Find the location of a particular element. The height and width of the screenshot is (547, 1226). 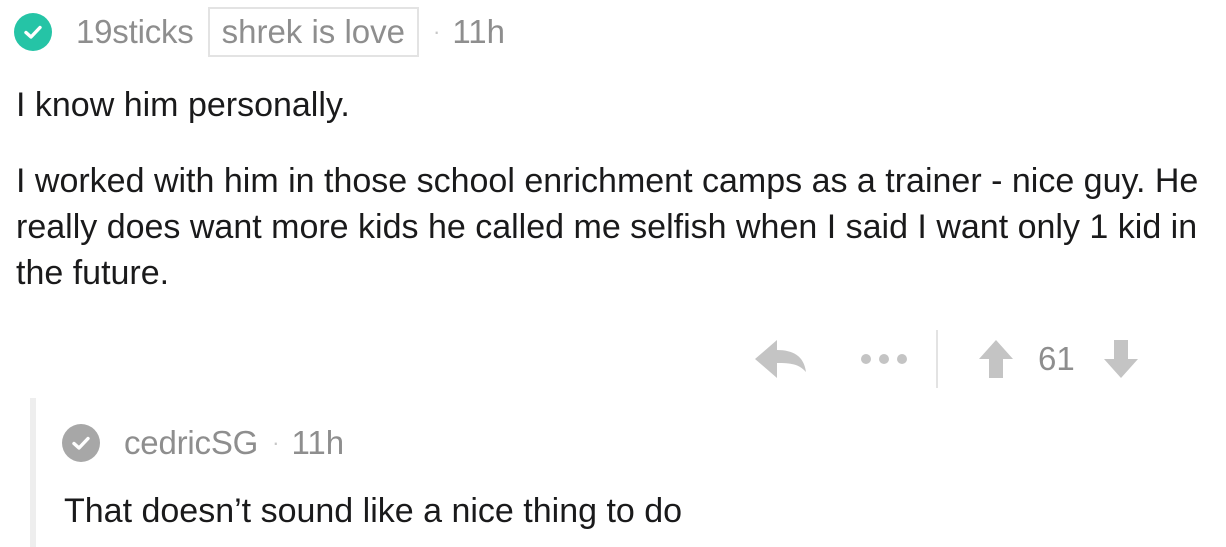

upvote-arrow-icon is located at coordinates (996, 359).